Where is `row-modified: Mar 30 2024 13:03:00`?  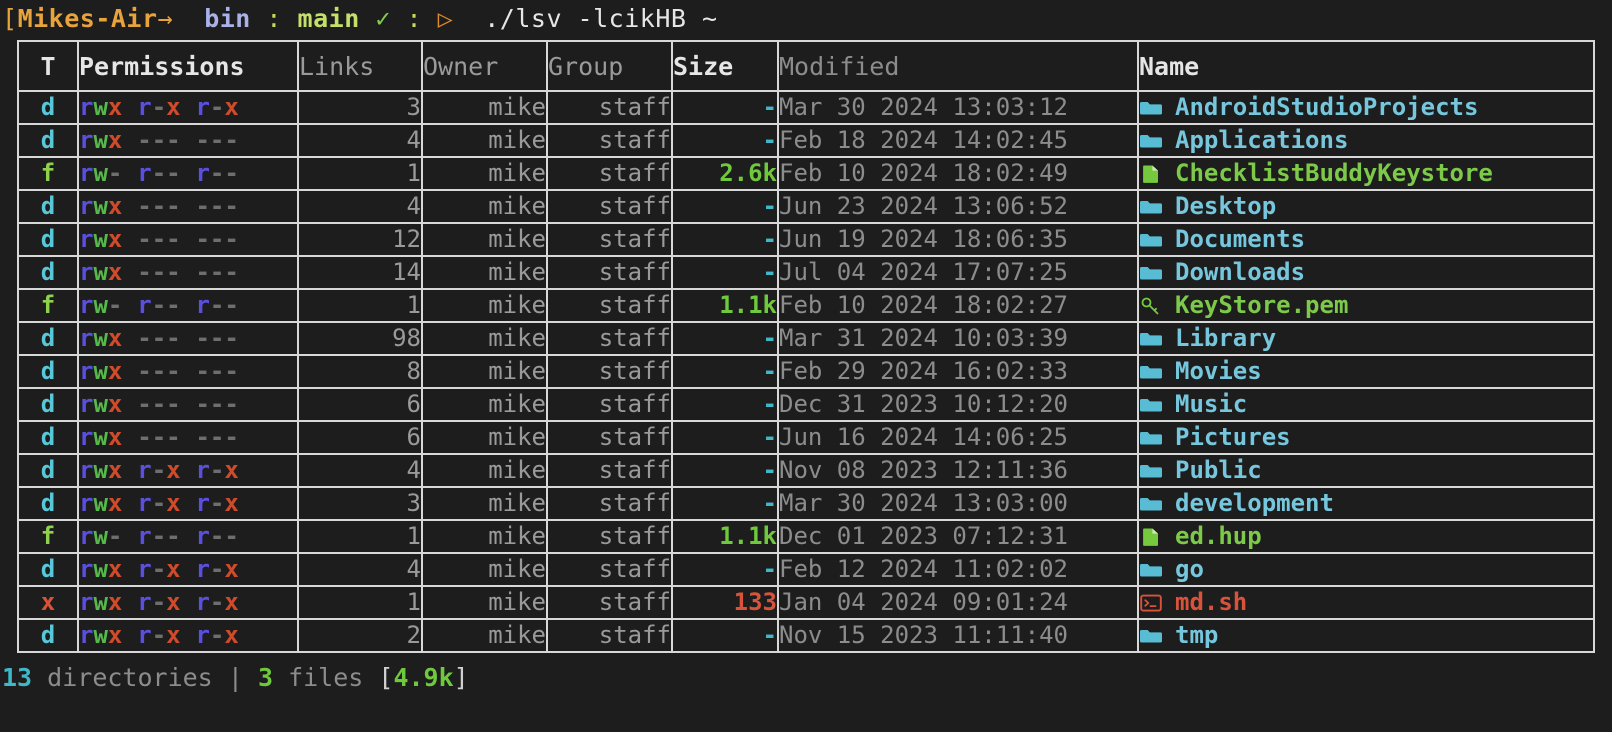
row-modified: Mar 30 2024 13:03:00 is located at coordinates (923, 503).